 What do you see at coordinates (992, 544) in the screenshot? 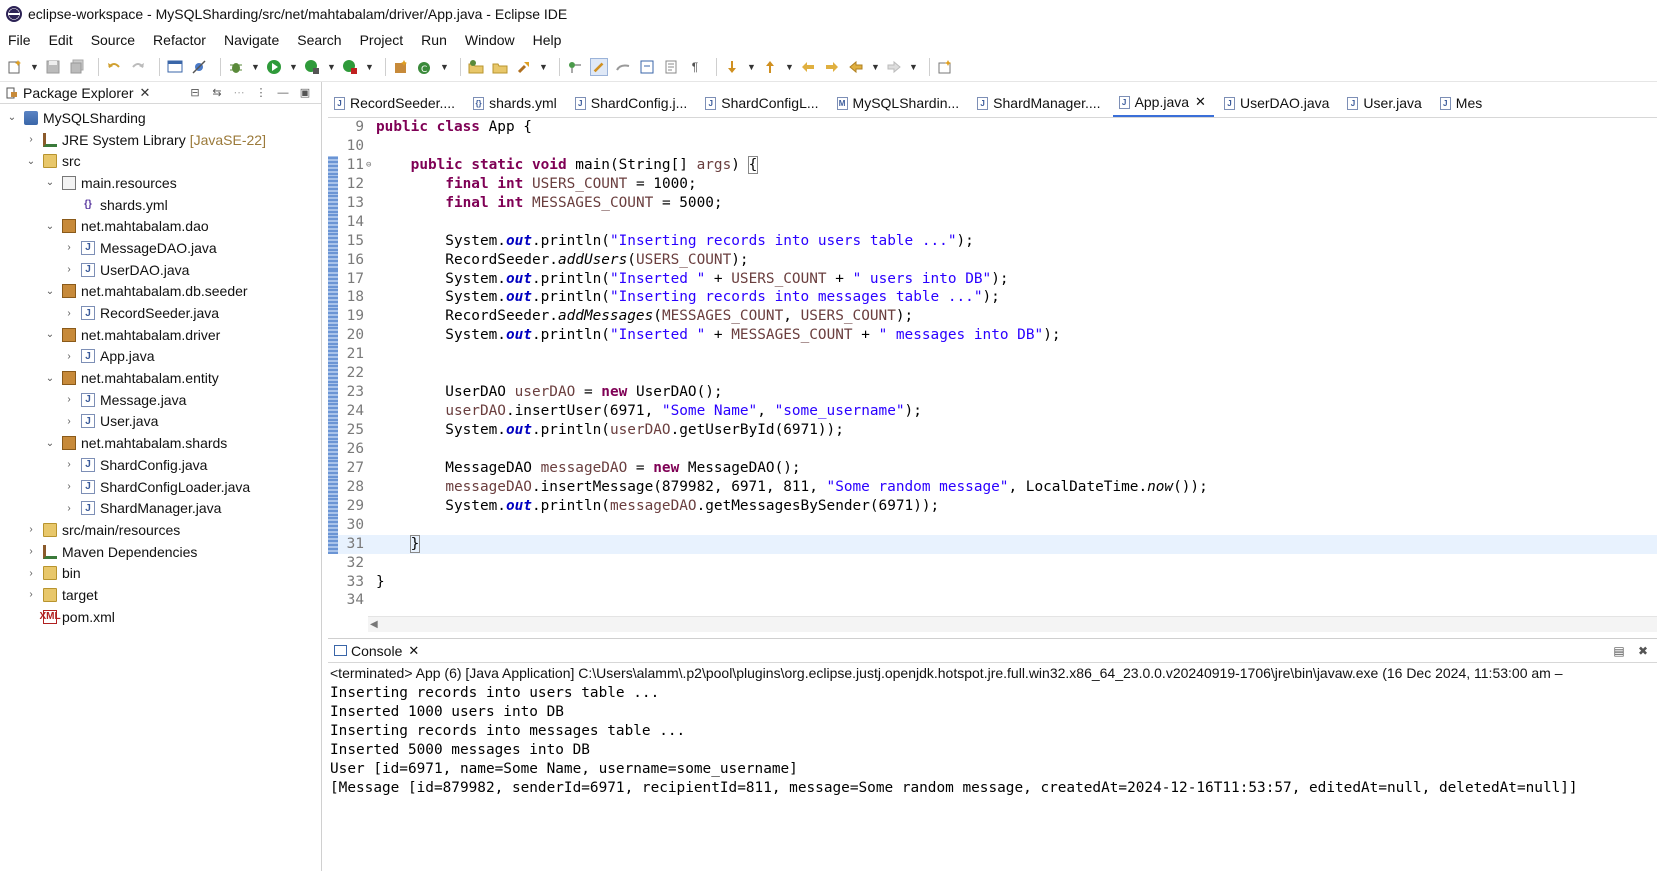
I see `code-line: 31 }` at bounding box center [992, 544].